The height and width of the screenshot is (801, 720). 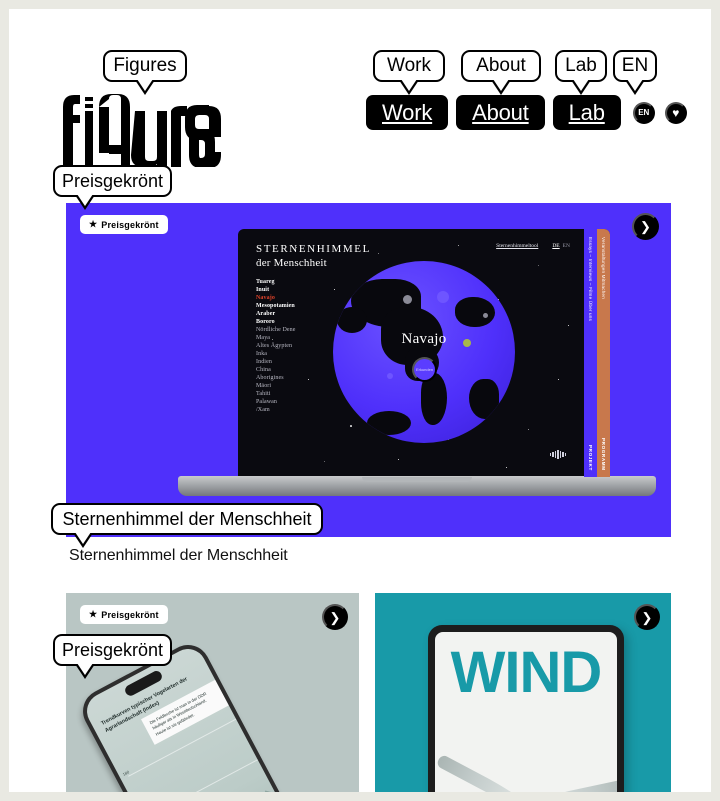 What do you see at coordinates (635, 65) in the screenshot?
I see `annotation-nav-lang-label: EN` at bounding box center [635, 65].